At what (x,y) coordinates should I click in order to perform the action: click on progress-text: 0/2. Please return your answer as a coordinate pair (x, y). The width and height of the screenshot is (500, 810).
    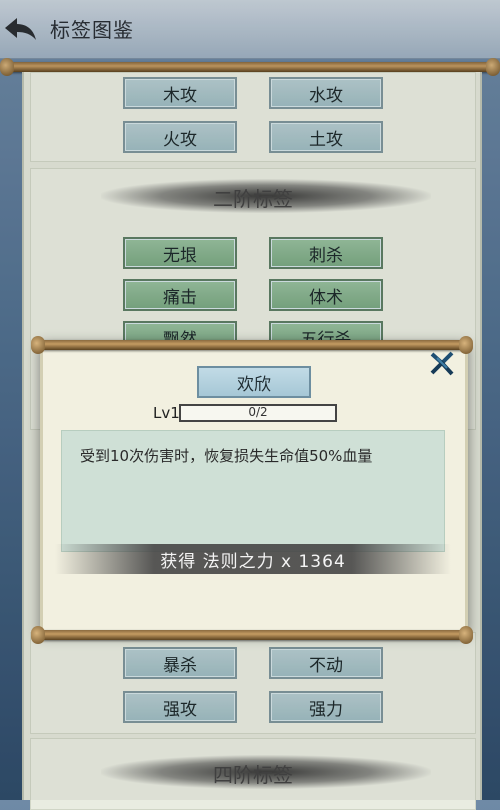
    Looking at the image, I should click on (258, 412).